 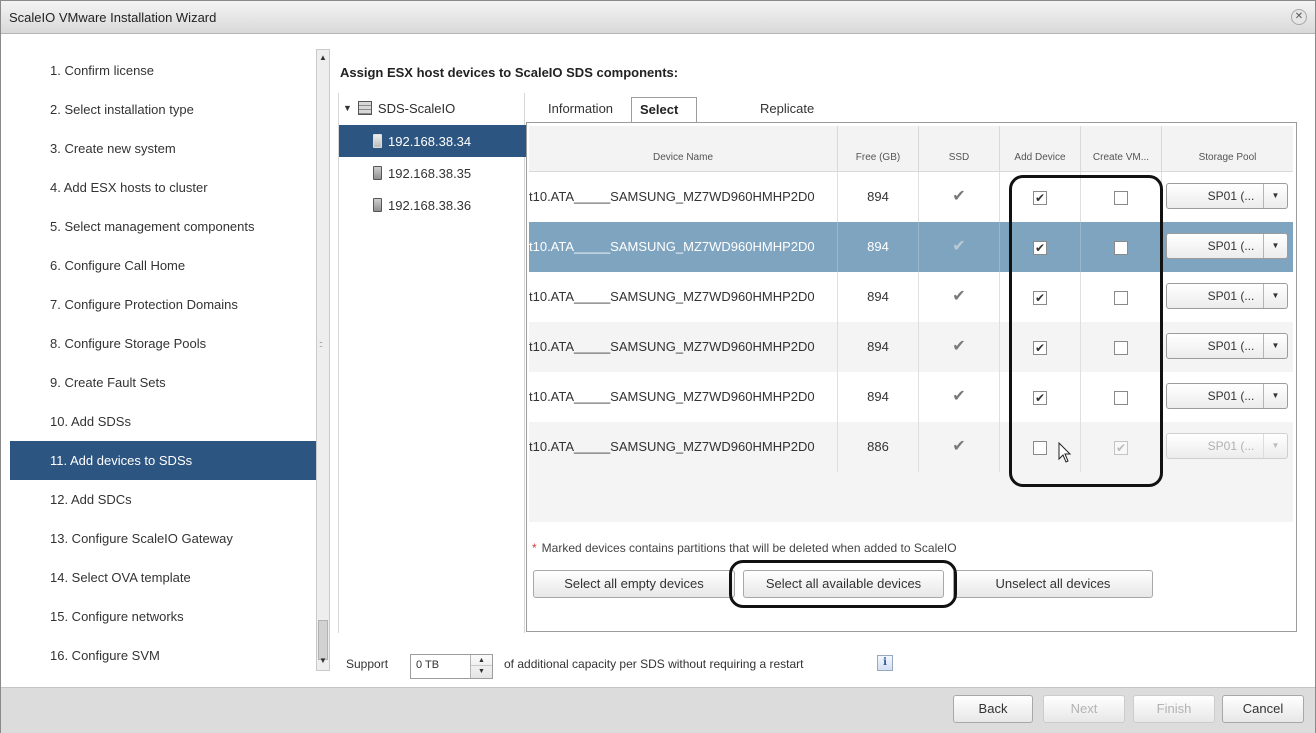 What do you see at coordinates (1299, 17) in the screenshot?
I see `close-icon: ✕` at bounding box center [1299, 17].